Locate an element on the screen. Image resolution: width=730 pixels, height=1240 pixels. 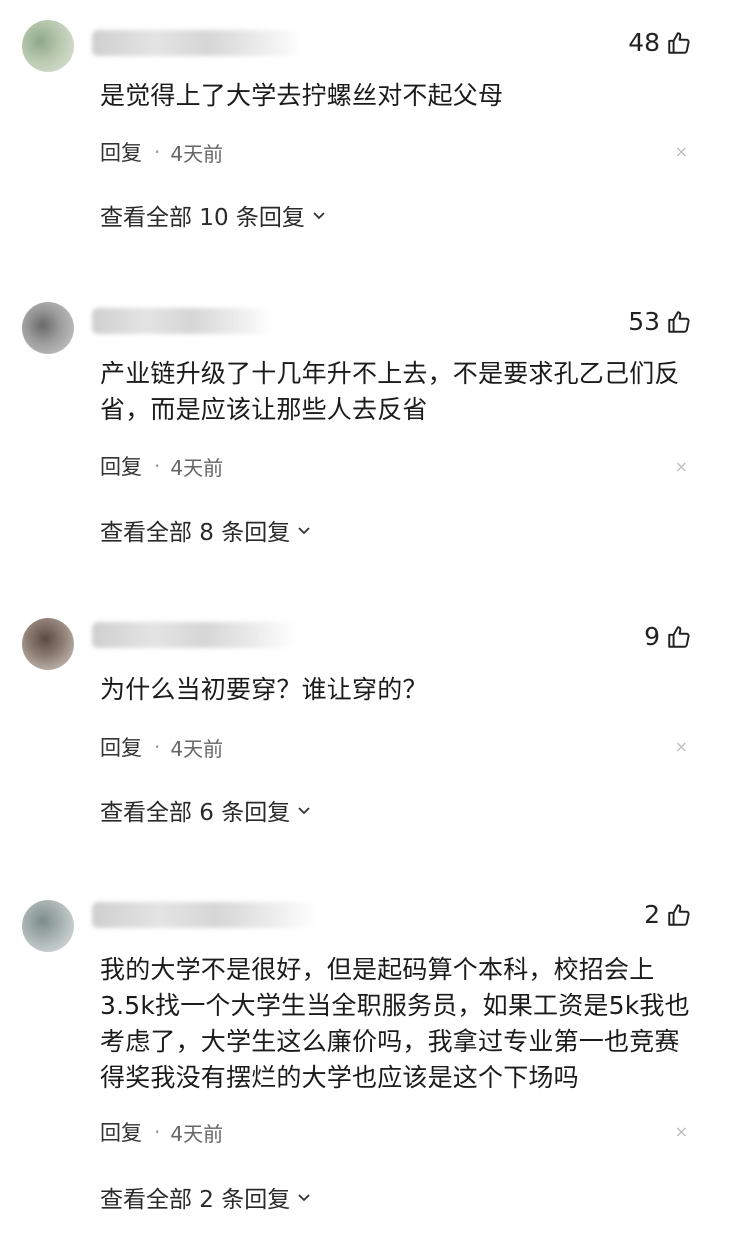
view-all-replies-label: 查看全部 6 条回复 is located at coordinates (195, 813).